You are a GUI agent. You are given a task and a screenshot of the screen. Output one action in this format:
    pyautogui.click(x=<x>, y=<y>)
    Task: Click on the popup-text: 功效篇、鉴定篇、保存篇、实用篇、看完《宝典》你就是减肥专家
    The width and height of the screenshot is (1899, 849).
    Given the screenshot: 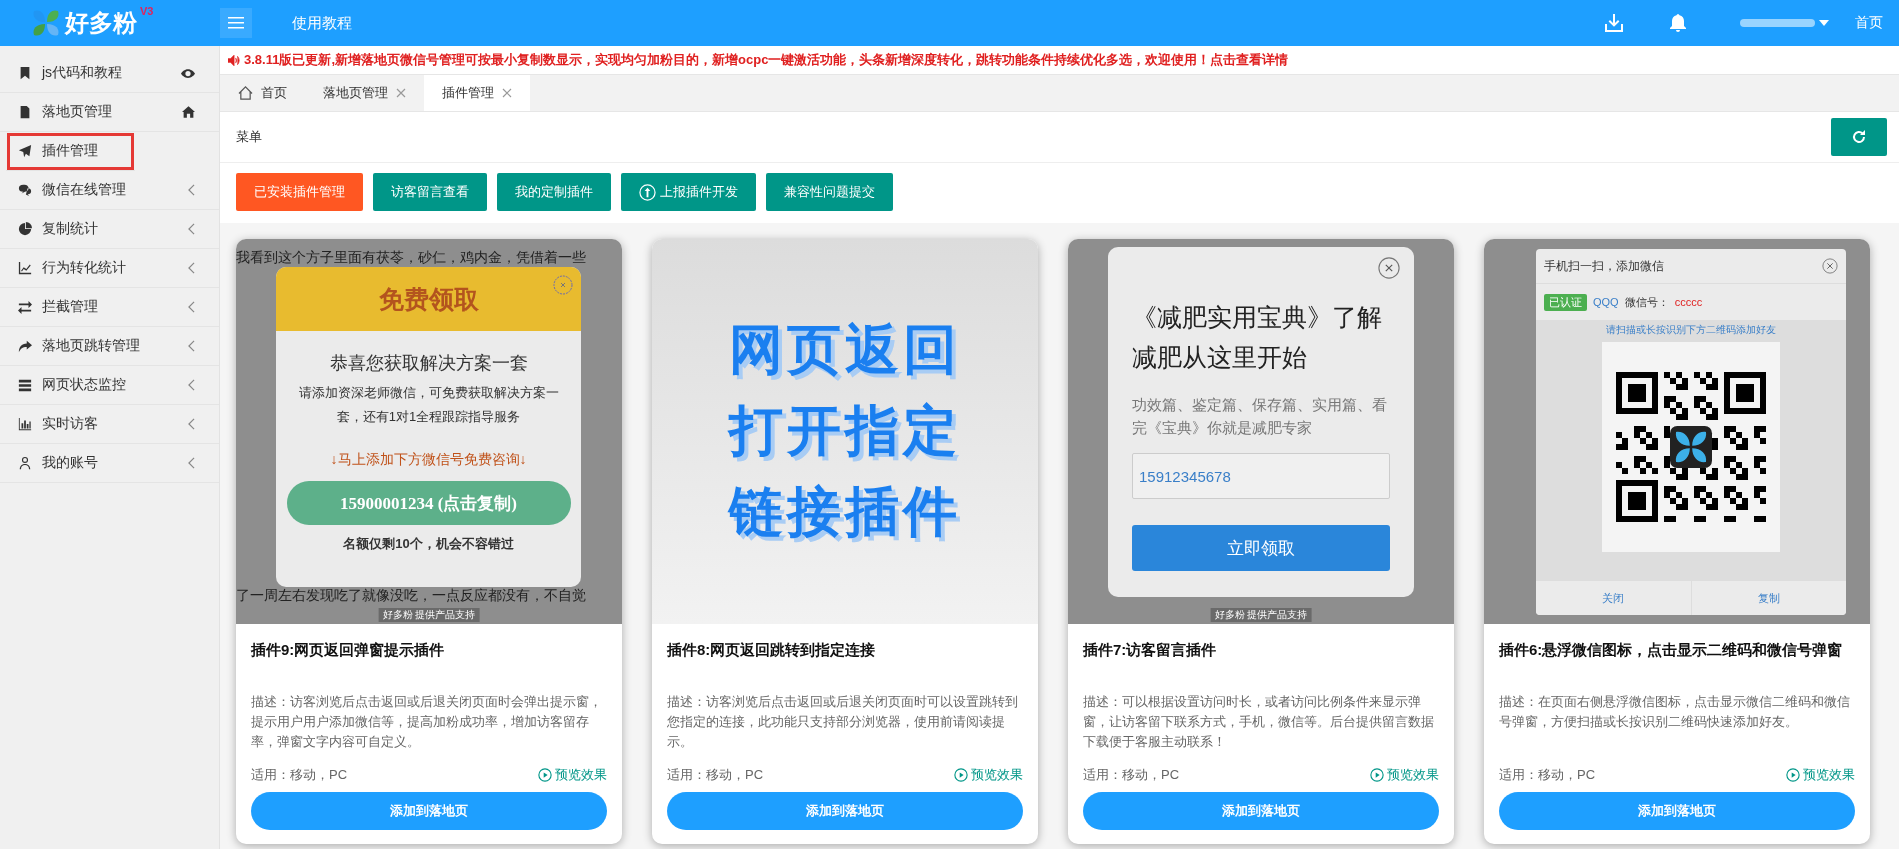 What is the action you would take?
    pyautogui.click(x=1260, y=416)
    